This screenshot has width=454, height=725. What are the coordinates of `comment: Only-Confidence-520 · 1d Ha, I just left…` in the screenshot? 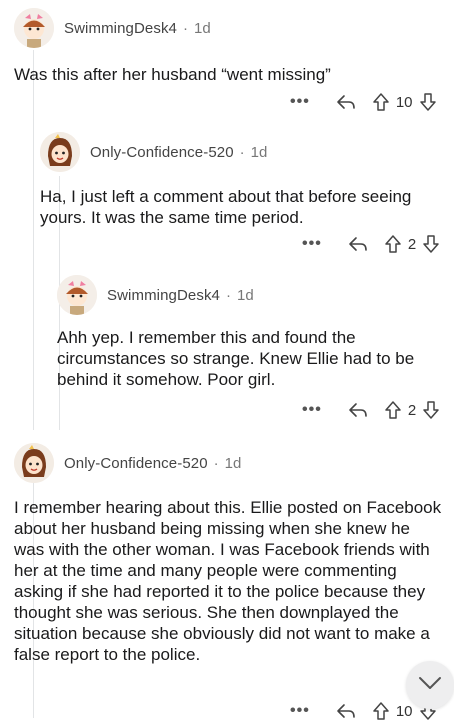 It's located at (240, 180).